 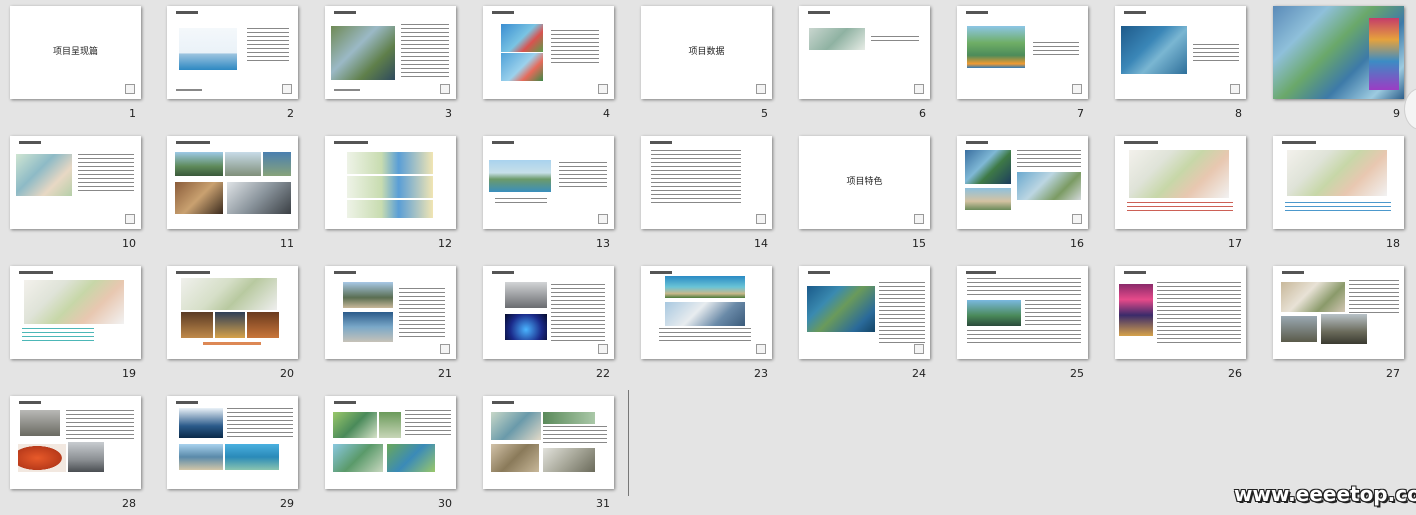 I want to click on slide-number: 2, so click(x=290, y=113).